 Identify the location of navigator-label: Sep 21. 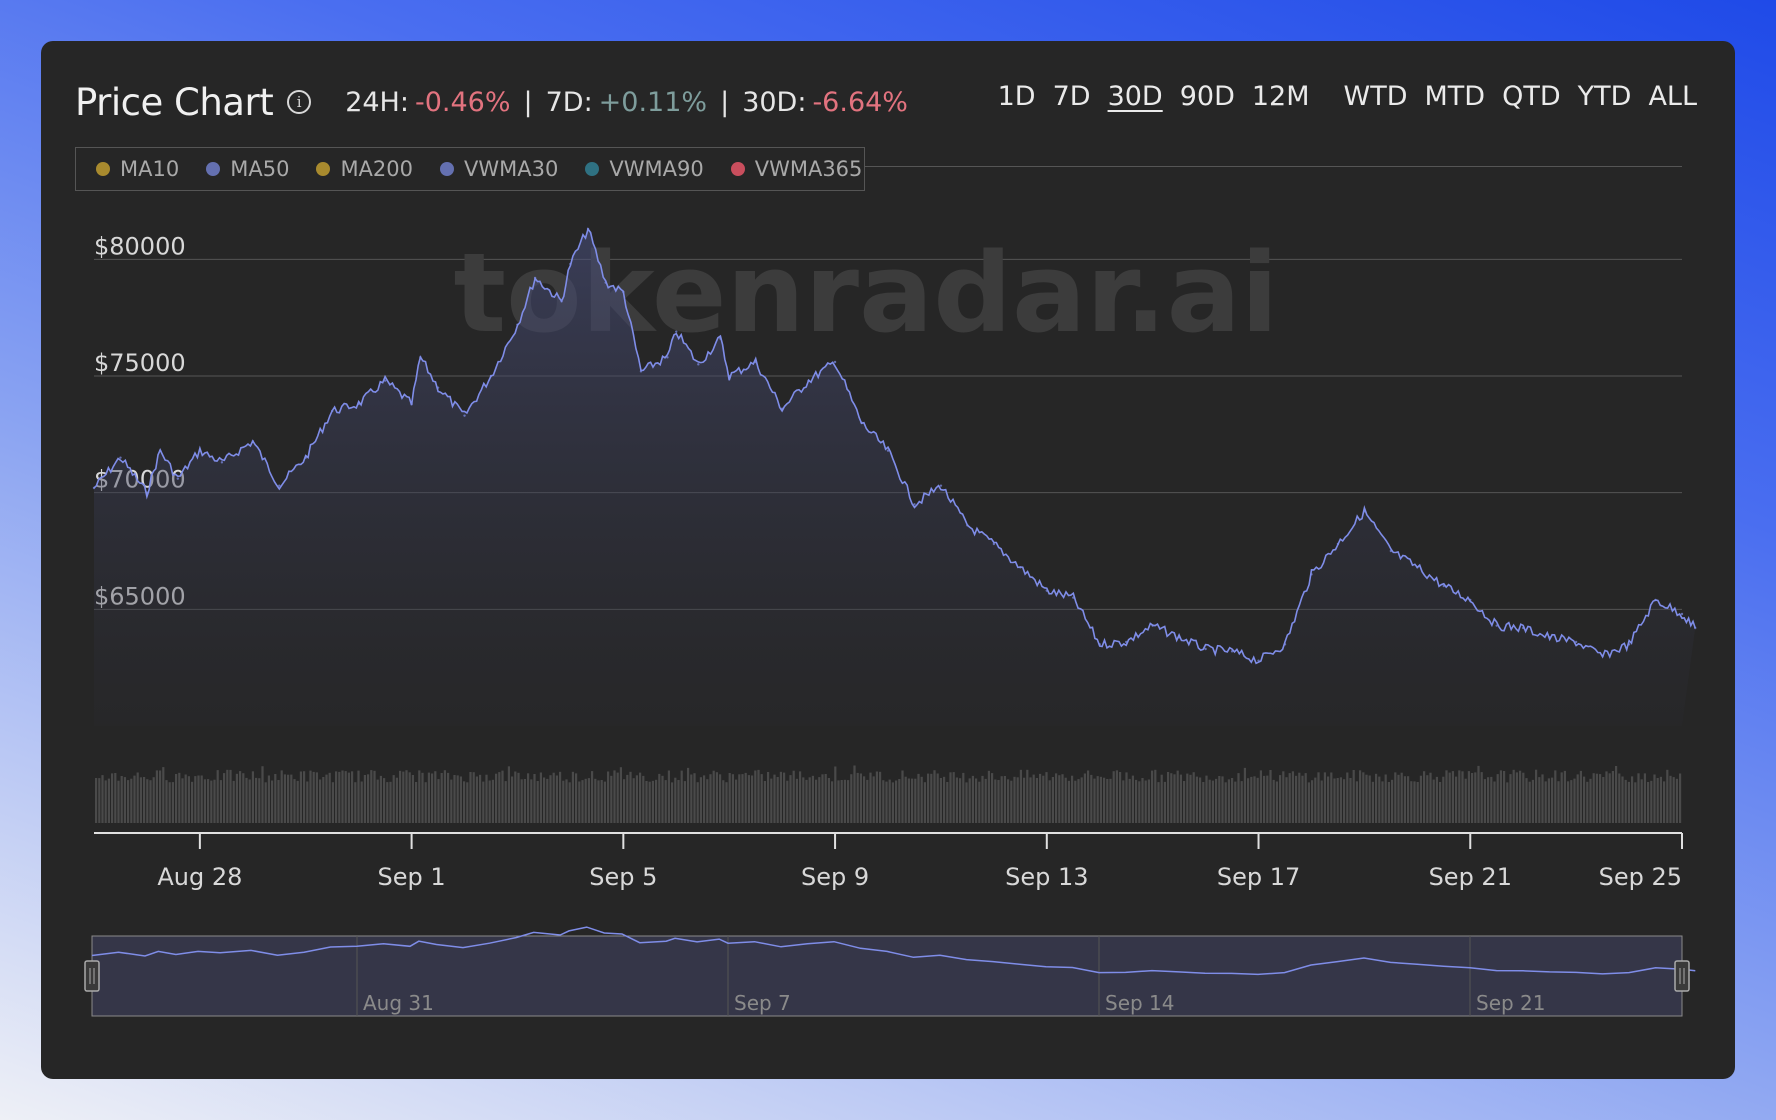
(1511, 1003).